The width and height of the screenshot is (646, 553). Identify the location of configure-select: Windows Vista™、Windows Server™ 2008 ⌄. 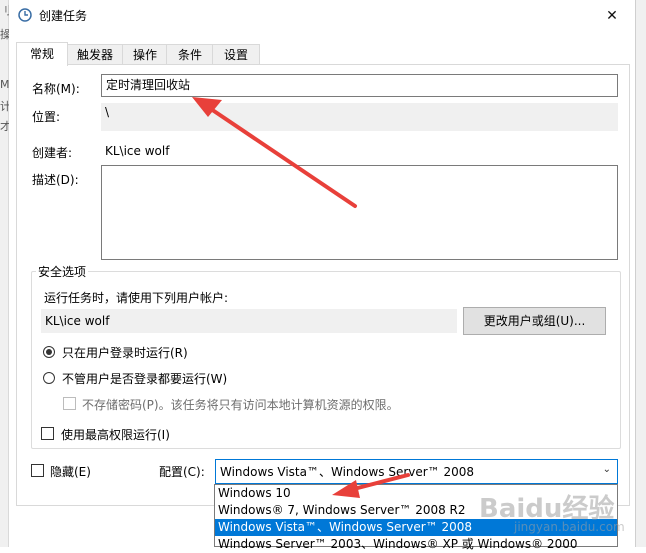
(416, 471).